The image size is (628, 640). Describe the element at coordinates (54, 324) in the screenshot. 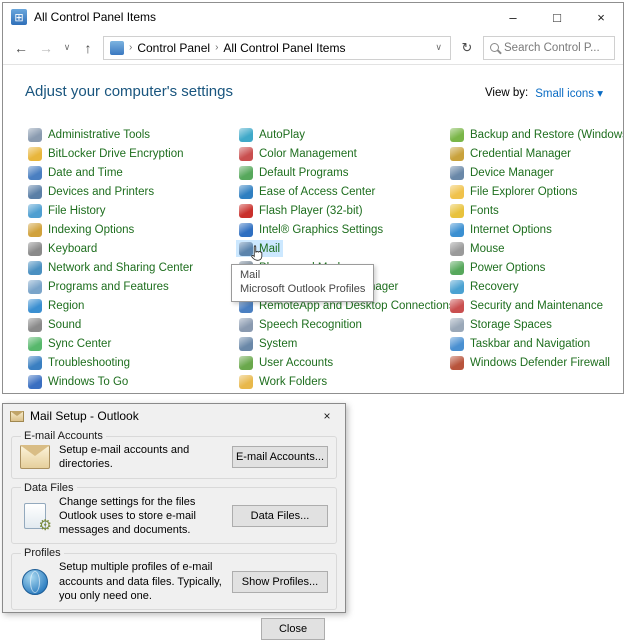

I see `item-sound: Sound` at that location.